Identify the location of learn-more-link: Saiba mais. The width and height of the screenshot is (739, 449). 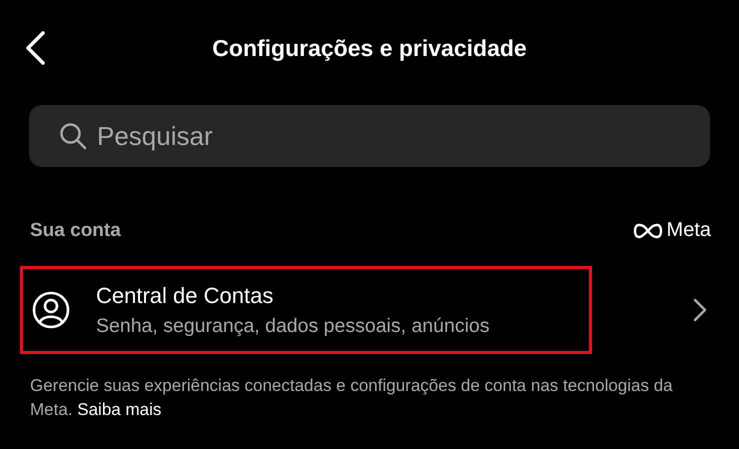
(119, 409).